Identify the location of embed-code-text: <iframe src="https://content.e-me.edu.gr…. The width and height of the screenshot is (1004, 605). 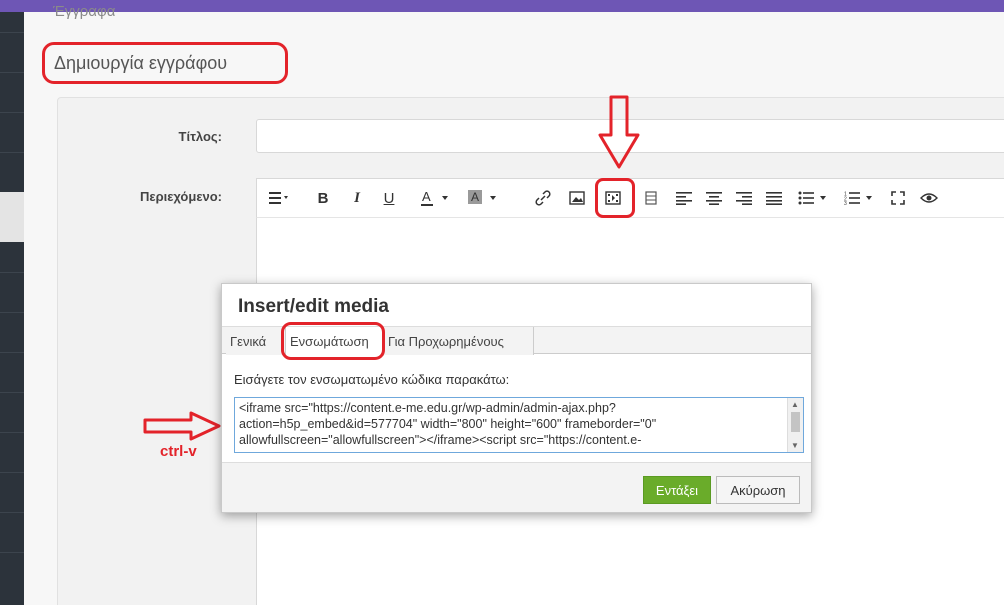
(509, 426).